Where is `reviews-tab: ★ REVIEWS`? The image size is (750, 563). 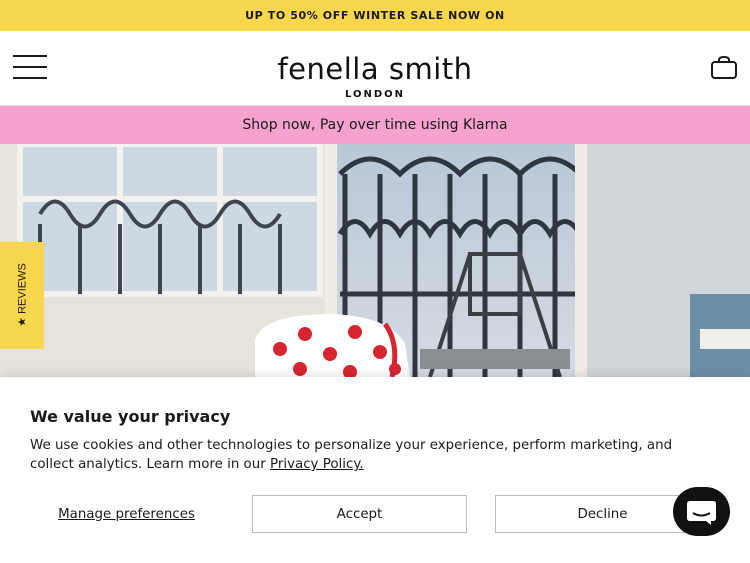
reviews-tab: ★ REVIEWS is located at coordinates (22, 295).